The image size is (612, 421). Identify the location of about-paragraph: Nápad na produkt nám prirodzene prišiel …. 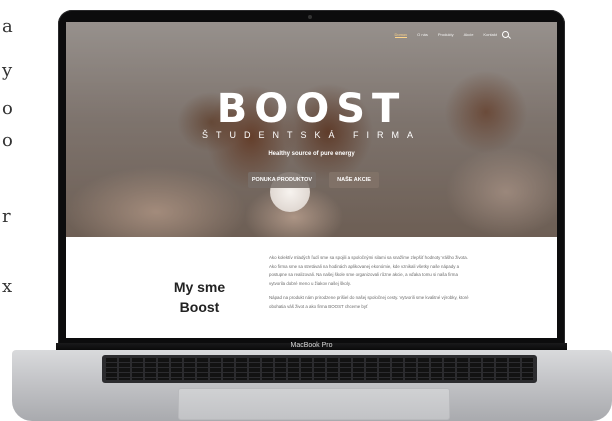
(369, 302).